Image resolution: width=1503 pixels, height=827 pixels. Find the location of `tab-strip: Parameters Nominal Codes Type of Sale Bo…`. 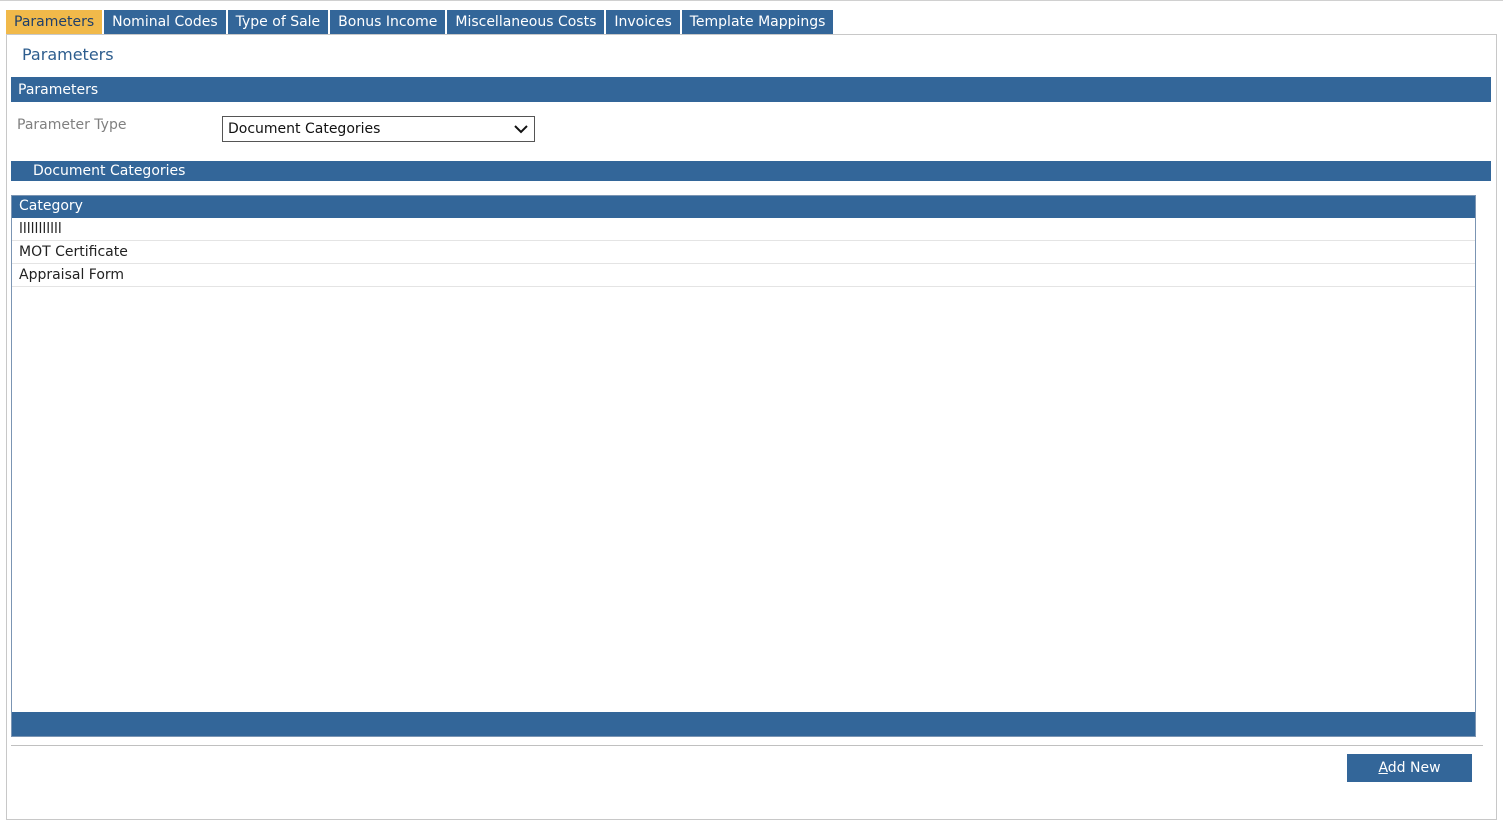

tab-strip: Parameters Nominal Codes Type of Sale Bo… is located at coordinates (420, 22).